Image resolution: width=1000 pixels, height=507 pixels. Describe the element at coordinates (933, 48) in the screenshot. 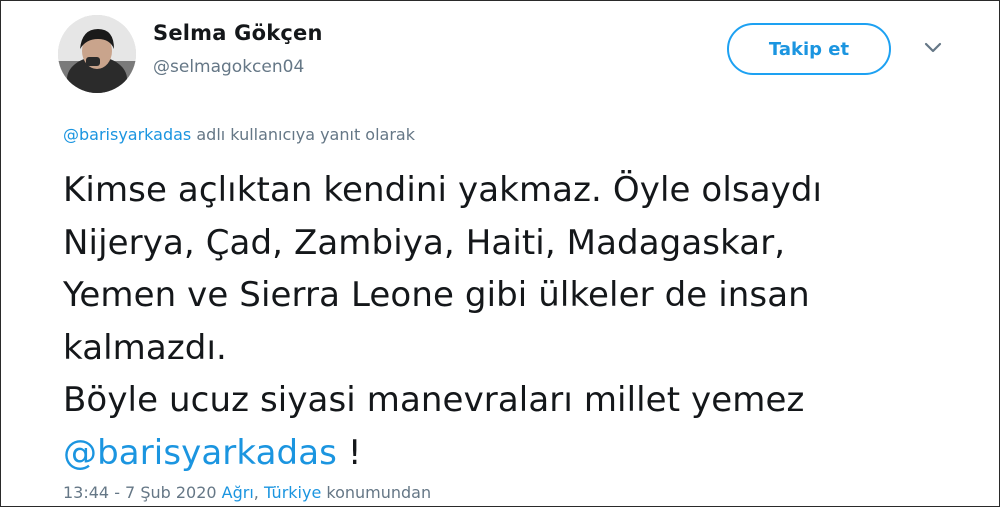

I see `chevron-down-icon` at that location.